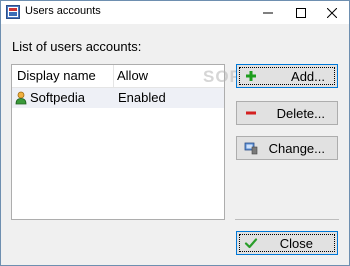 Image resolution: width=350 pixels, height=266 pixels. Describe the element at coordinates (251, 113) in the screenshot. I see `minus-icon` at that location.